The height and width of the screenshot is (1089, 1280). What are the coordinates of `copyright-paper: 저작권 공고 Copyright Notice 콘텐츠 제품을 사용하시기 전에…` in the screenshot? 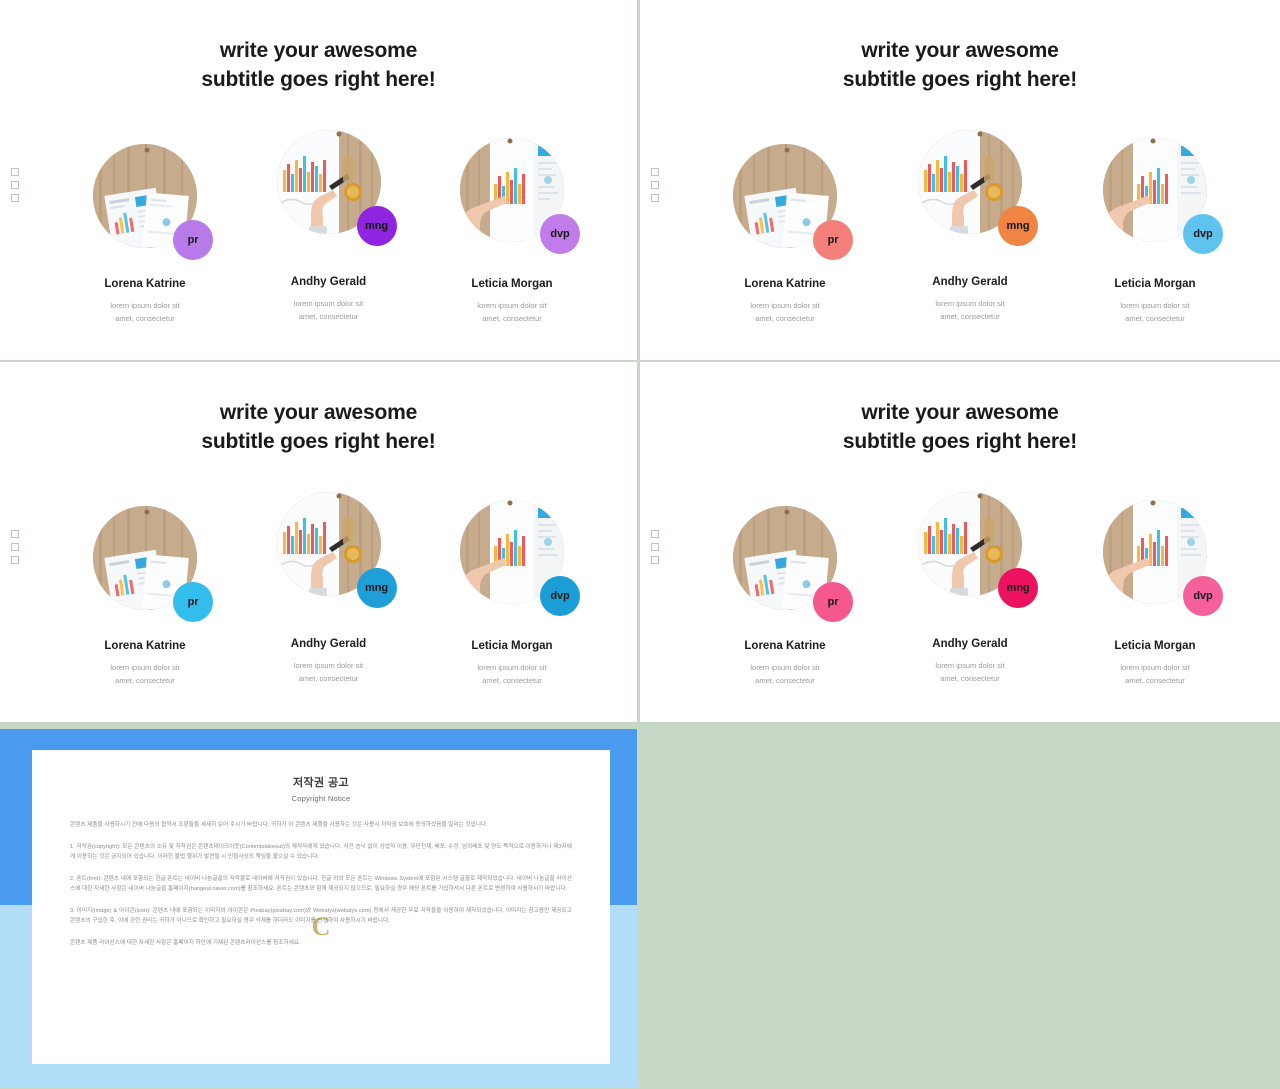 It's located at (321, 907).